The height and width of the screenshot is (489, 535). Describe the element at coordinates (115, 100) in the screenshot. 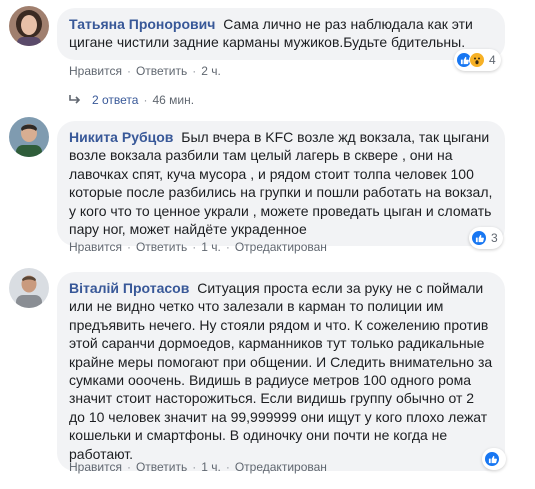

I see `replies-count: 2 ответа` at that location.